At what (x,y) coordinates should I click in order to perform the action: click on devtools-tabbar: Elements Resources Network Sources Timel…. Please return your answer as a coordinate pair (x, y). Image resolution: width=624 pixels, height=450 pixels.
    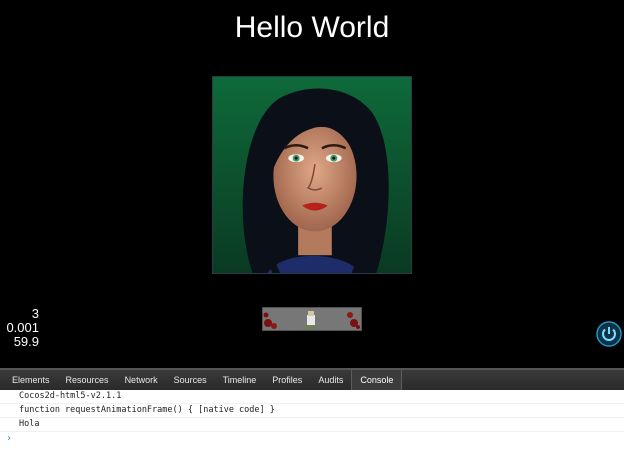
    Looking at the image, I should click on (312, 379).